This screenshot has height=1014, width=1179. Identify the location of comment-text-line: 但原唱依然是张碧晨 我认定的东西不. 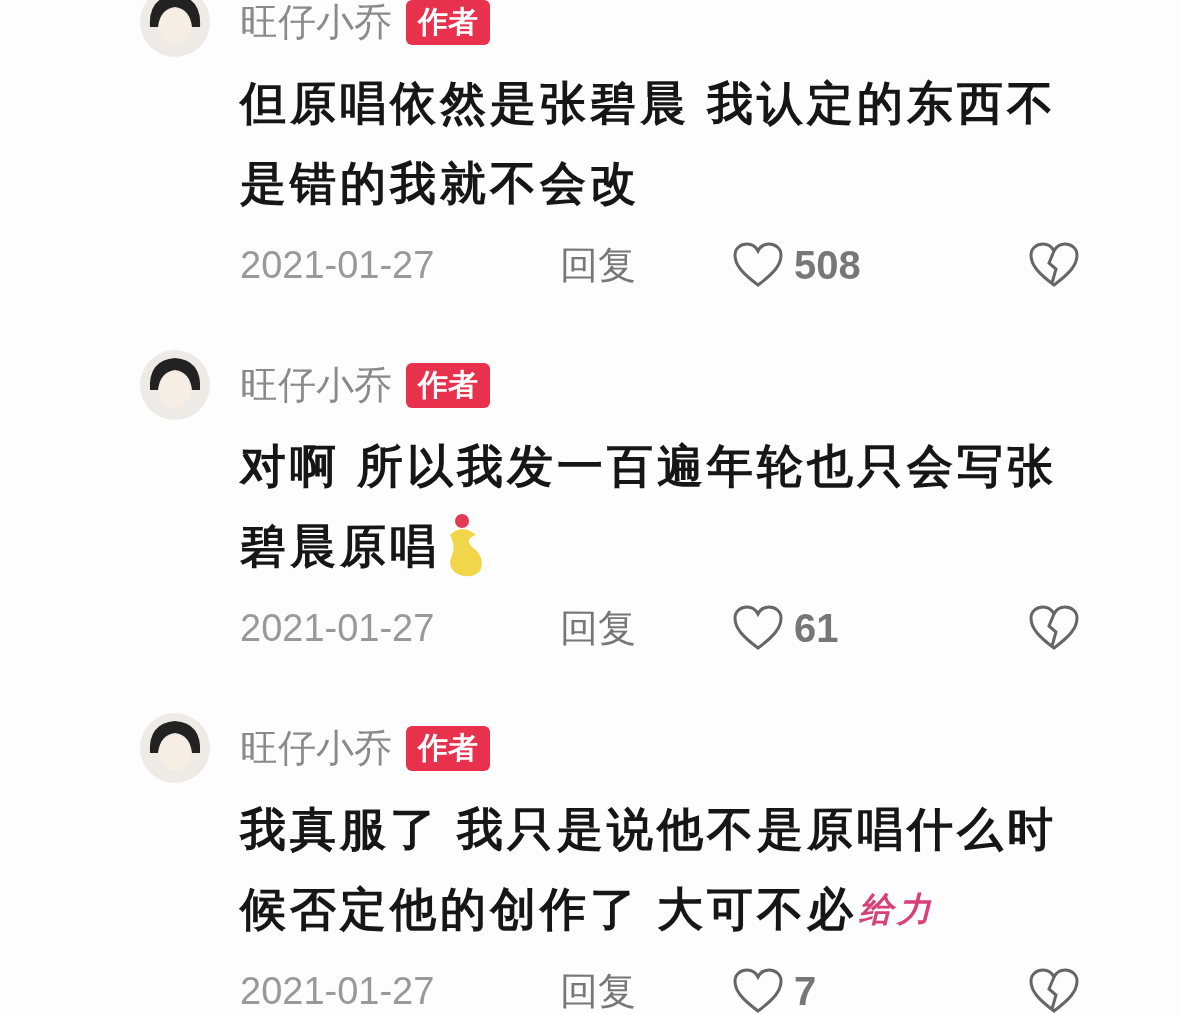
(648, 103).